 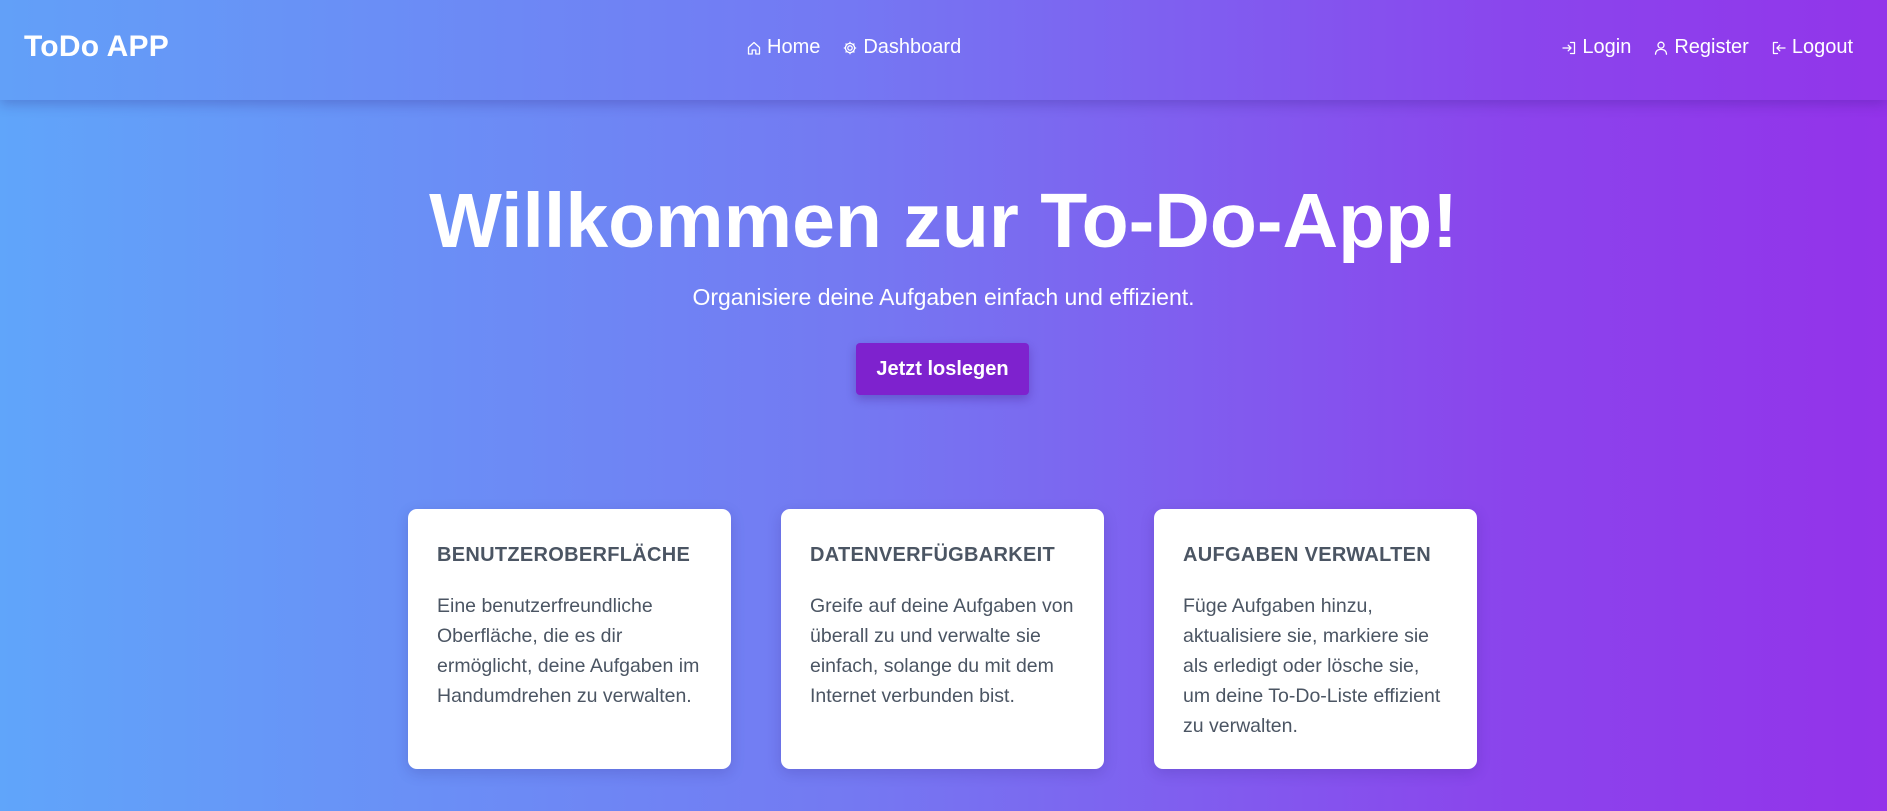 What do you see at coordinates (1822, 47) in the screenshot?
I see `nav-link-logout-label: Logout` at bounding box center [1822, 47].